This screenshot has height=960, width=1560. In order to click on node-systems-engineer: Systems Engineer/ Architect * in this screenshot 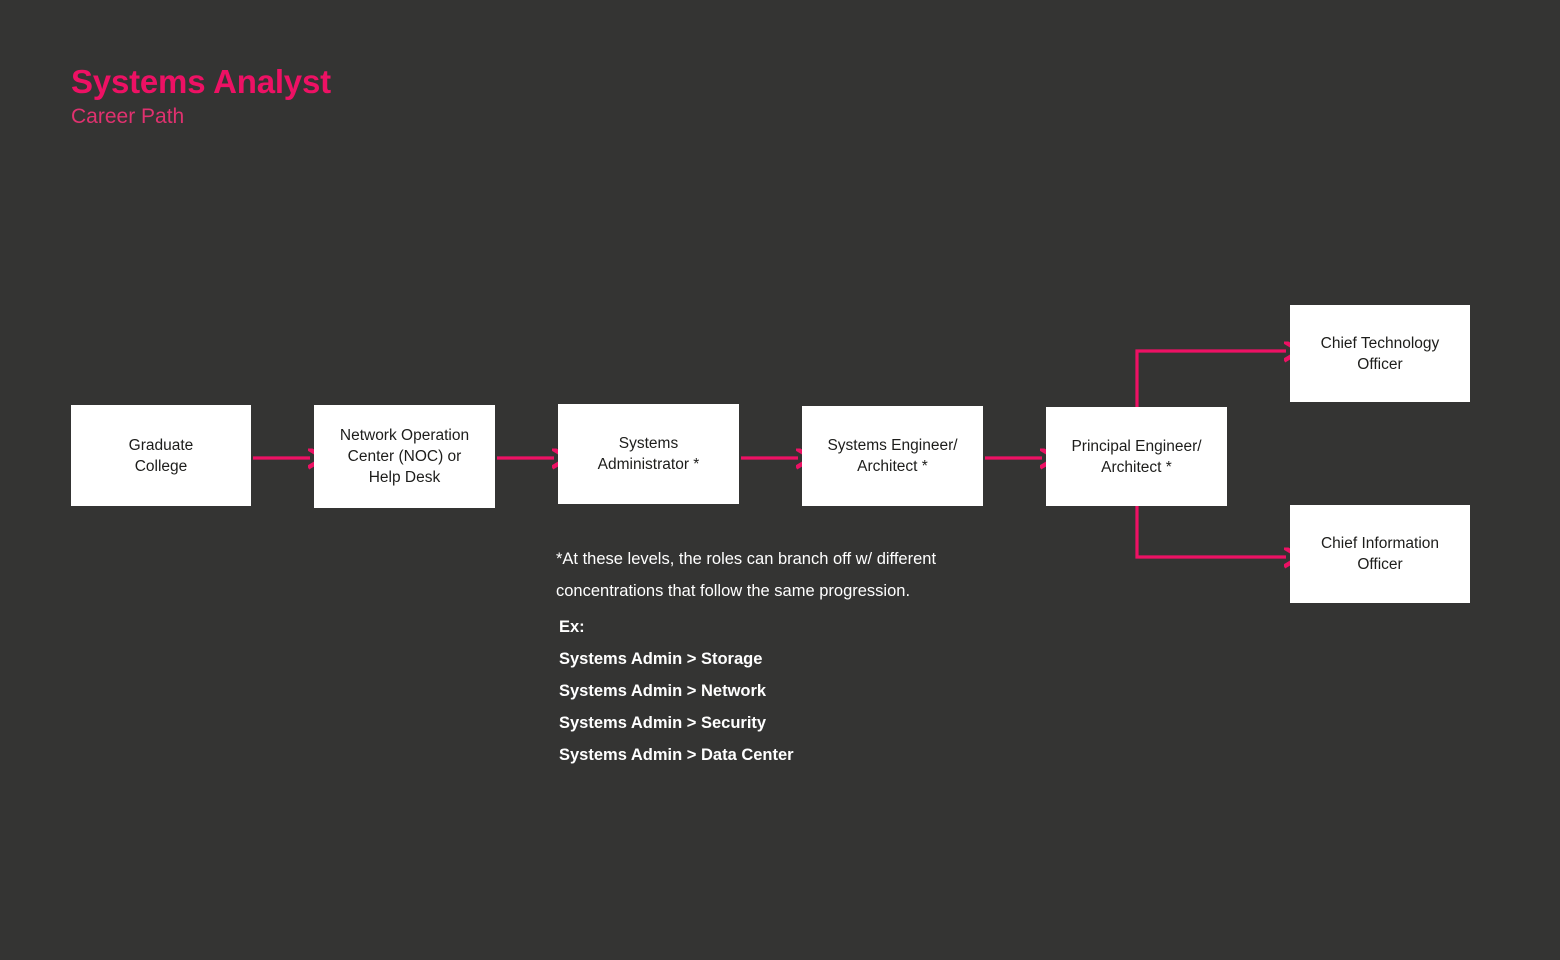, I will do `click(892, 456)`.